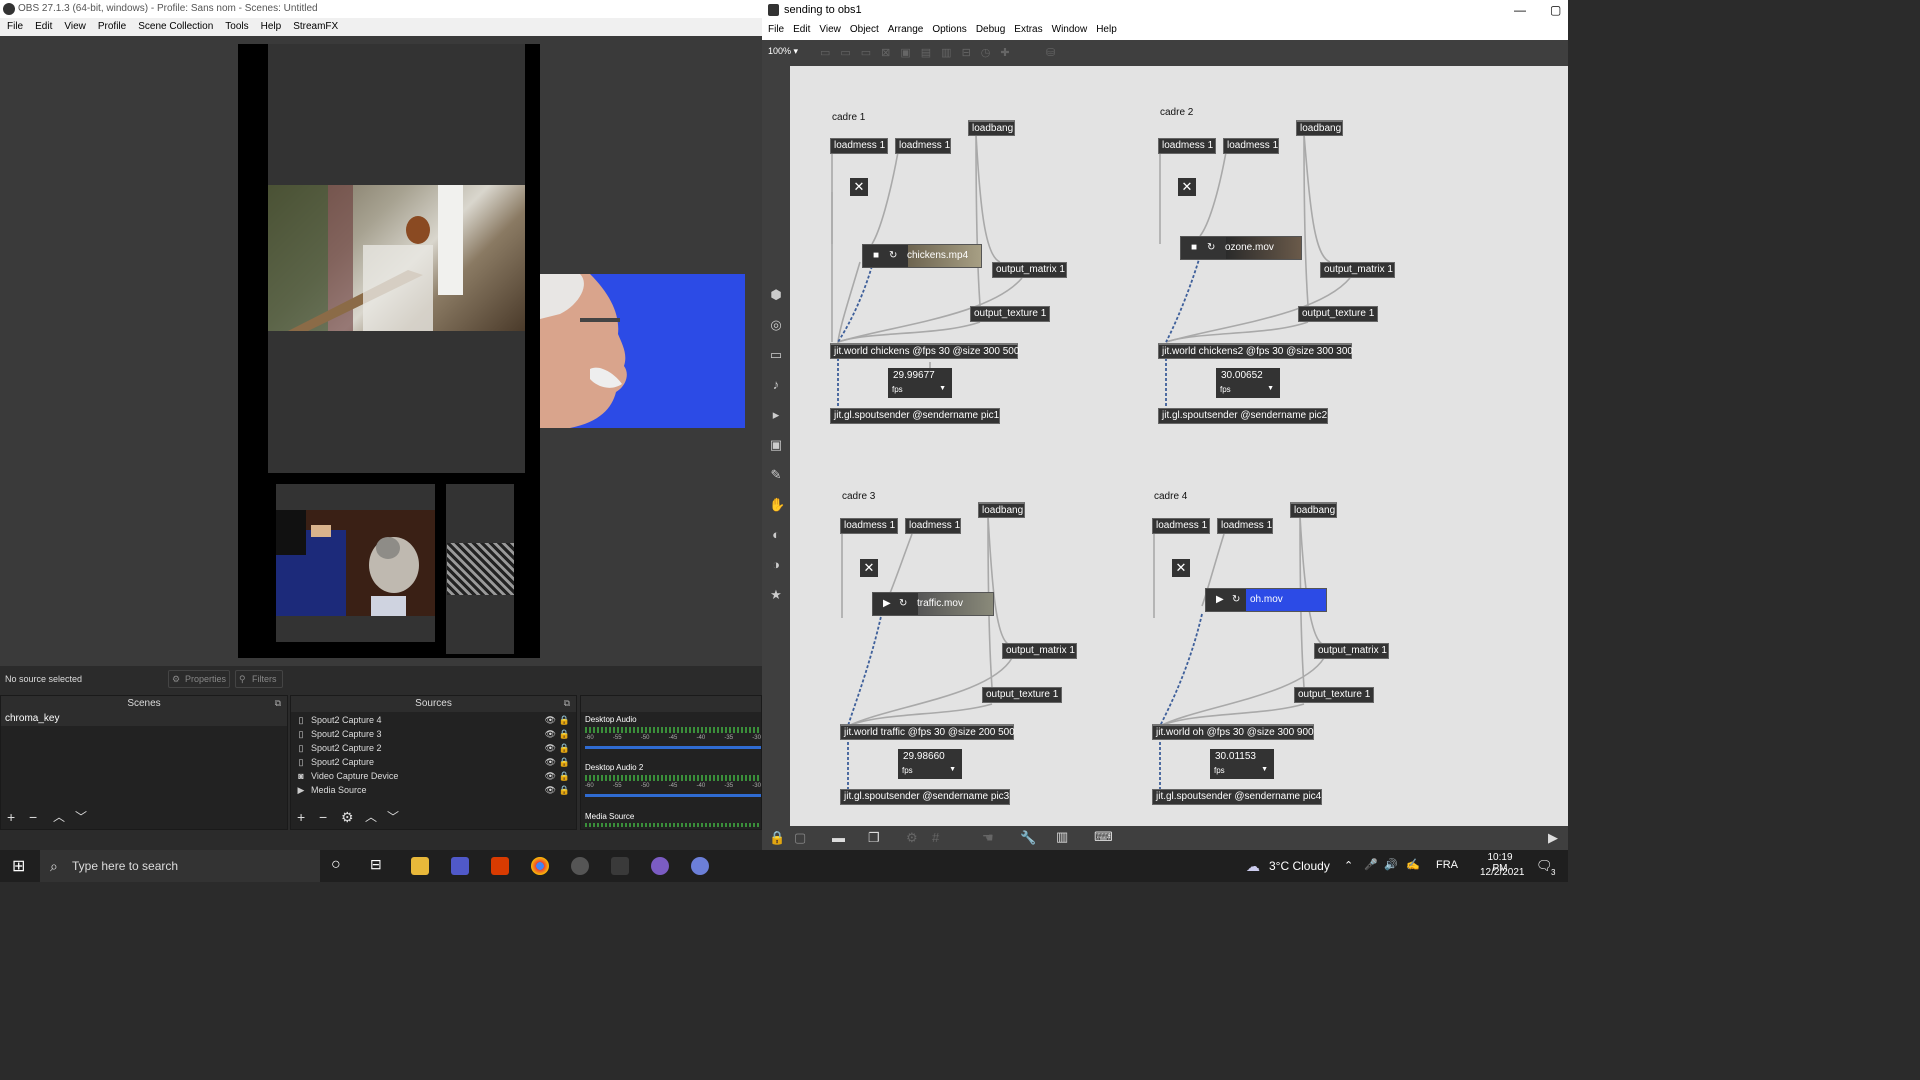 Image resolution: width=1920 pixels, height=1080 pixels. I want to click on clock-date: 12/2/2021, so click(1502, 872).